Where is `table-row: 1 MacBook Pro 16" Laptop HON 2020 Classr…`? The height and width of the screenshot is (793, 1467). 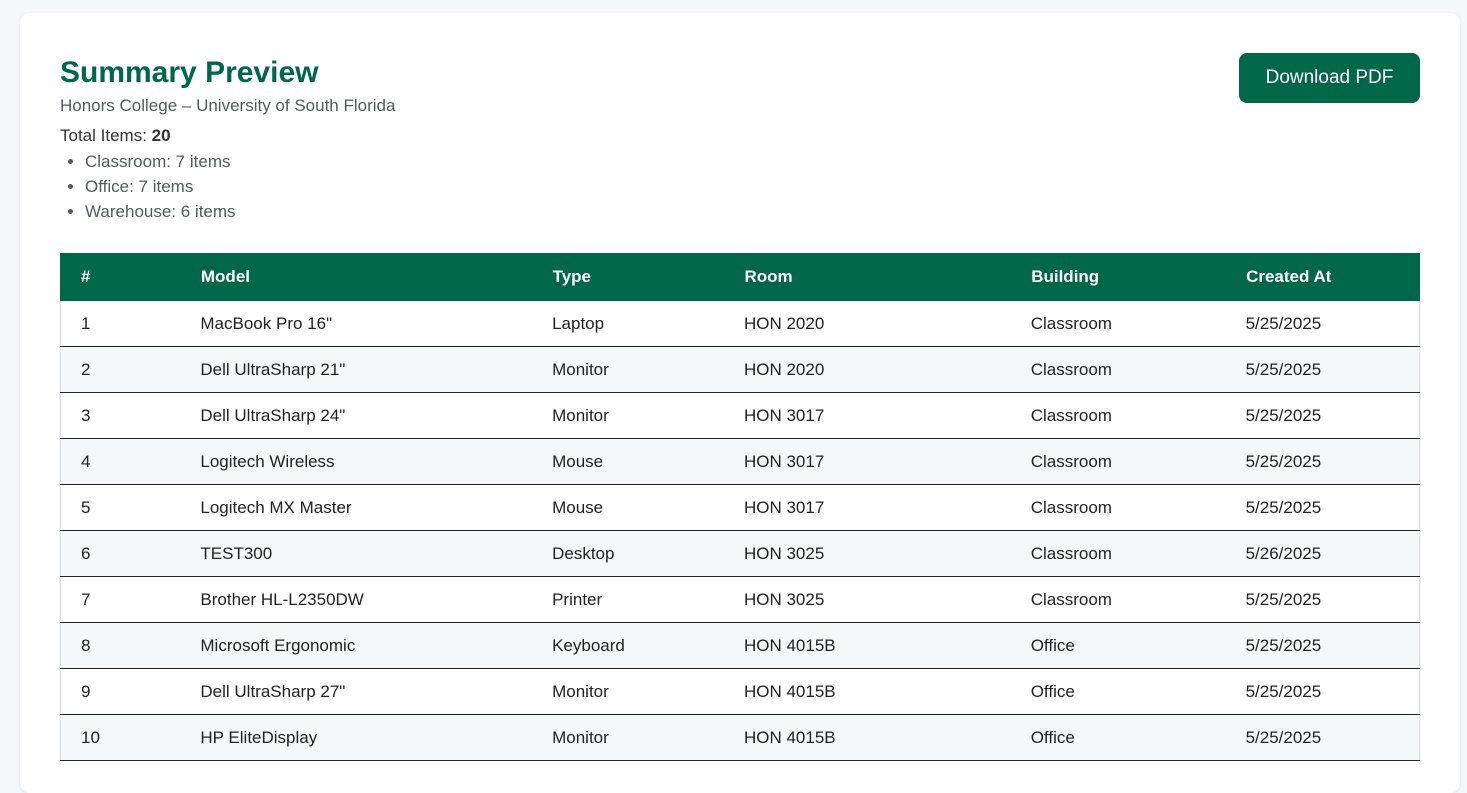 table-row: 1 MacBook Pro 16" Laptop HON 2020 Classr… is located at coordinates (740, 323).